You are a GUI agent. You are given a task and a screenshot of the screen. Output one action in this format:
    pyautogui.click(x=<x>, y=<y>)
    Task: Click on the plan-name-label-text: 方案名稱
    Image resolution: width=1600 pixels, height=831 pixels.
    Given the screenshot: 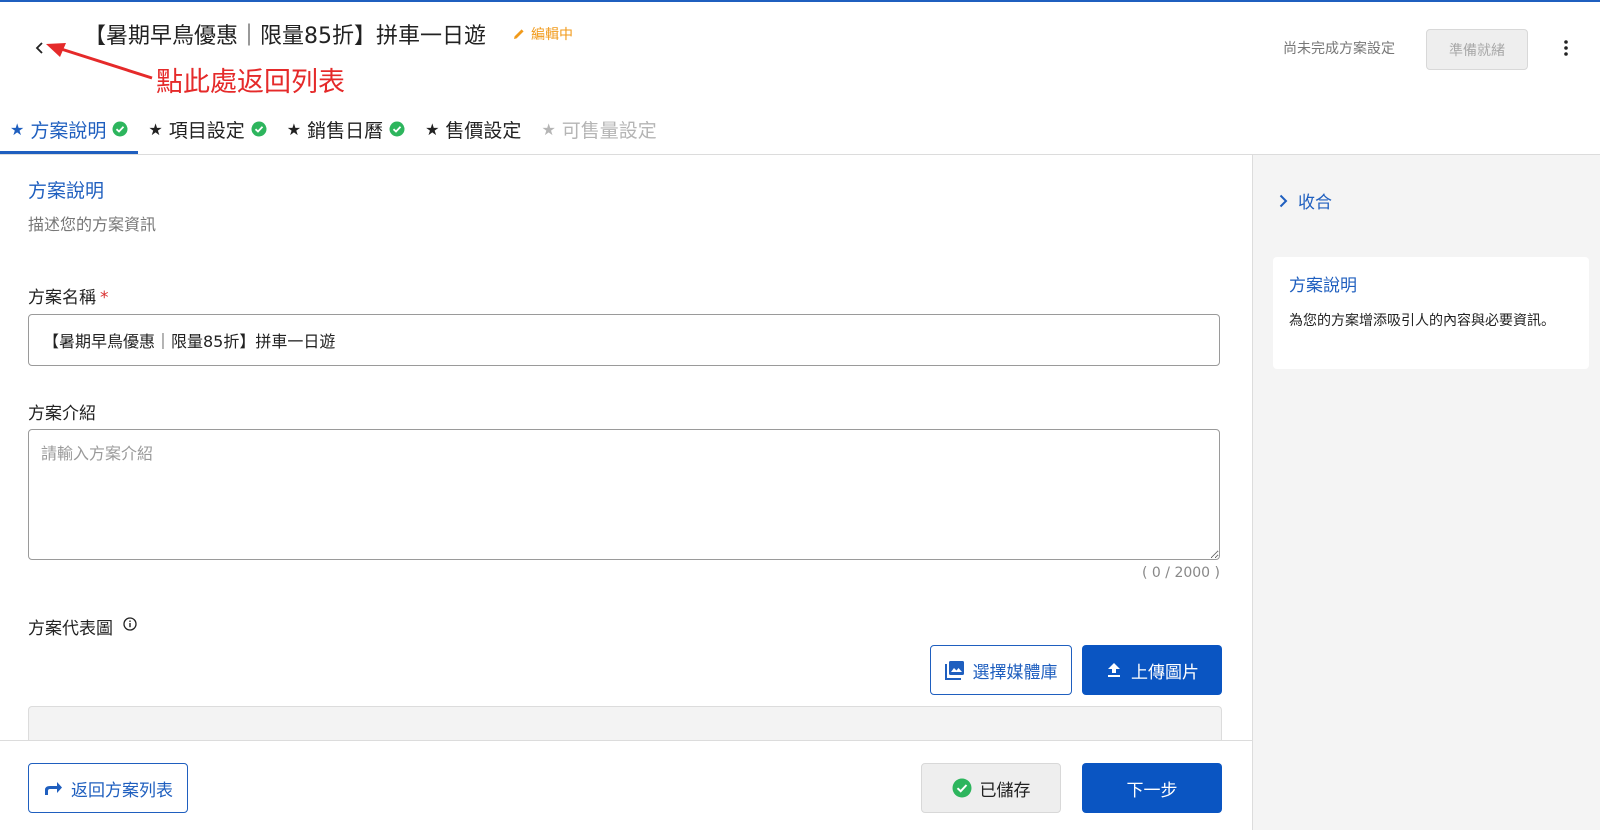 What is the action you would take?
    pyautogui.click(x=62, y=298)
    